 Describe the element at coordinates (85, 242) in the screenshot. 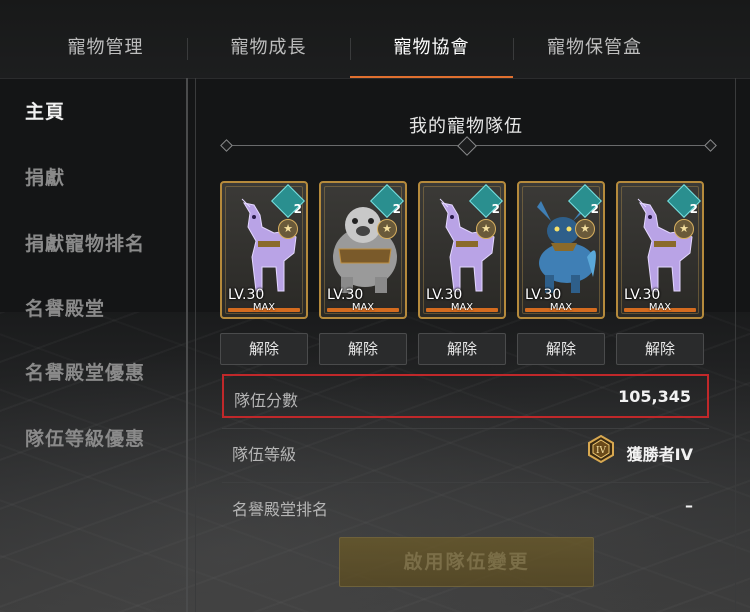

I see `sidebar-item-donation-ranking: 捐獻寵物排名` at that location.